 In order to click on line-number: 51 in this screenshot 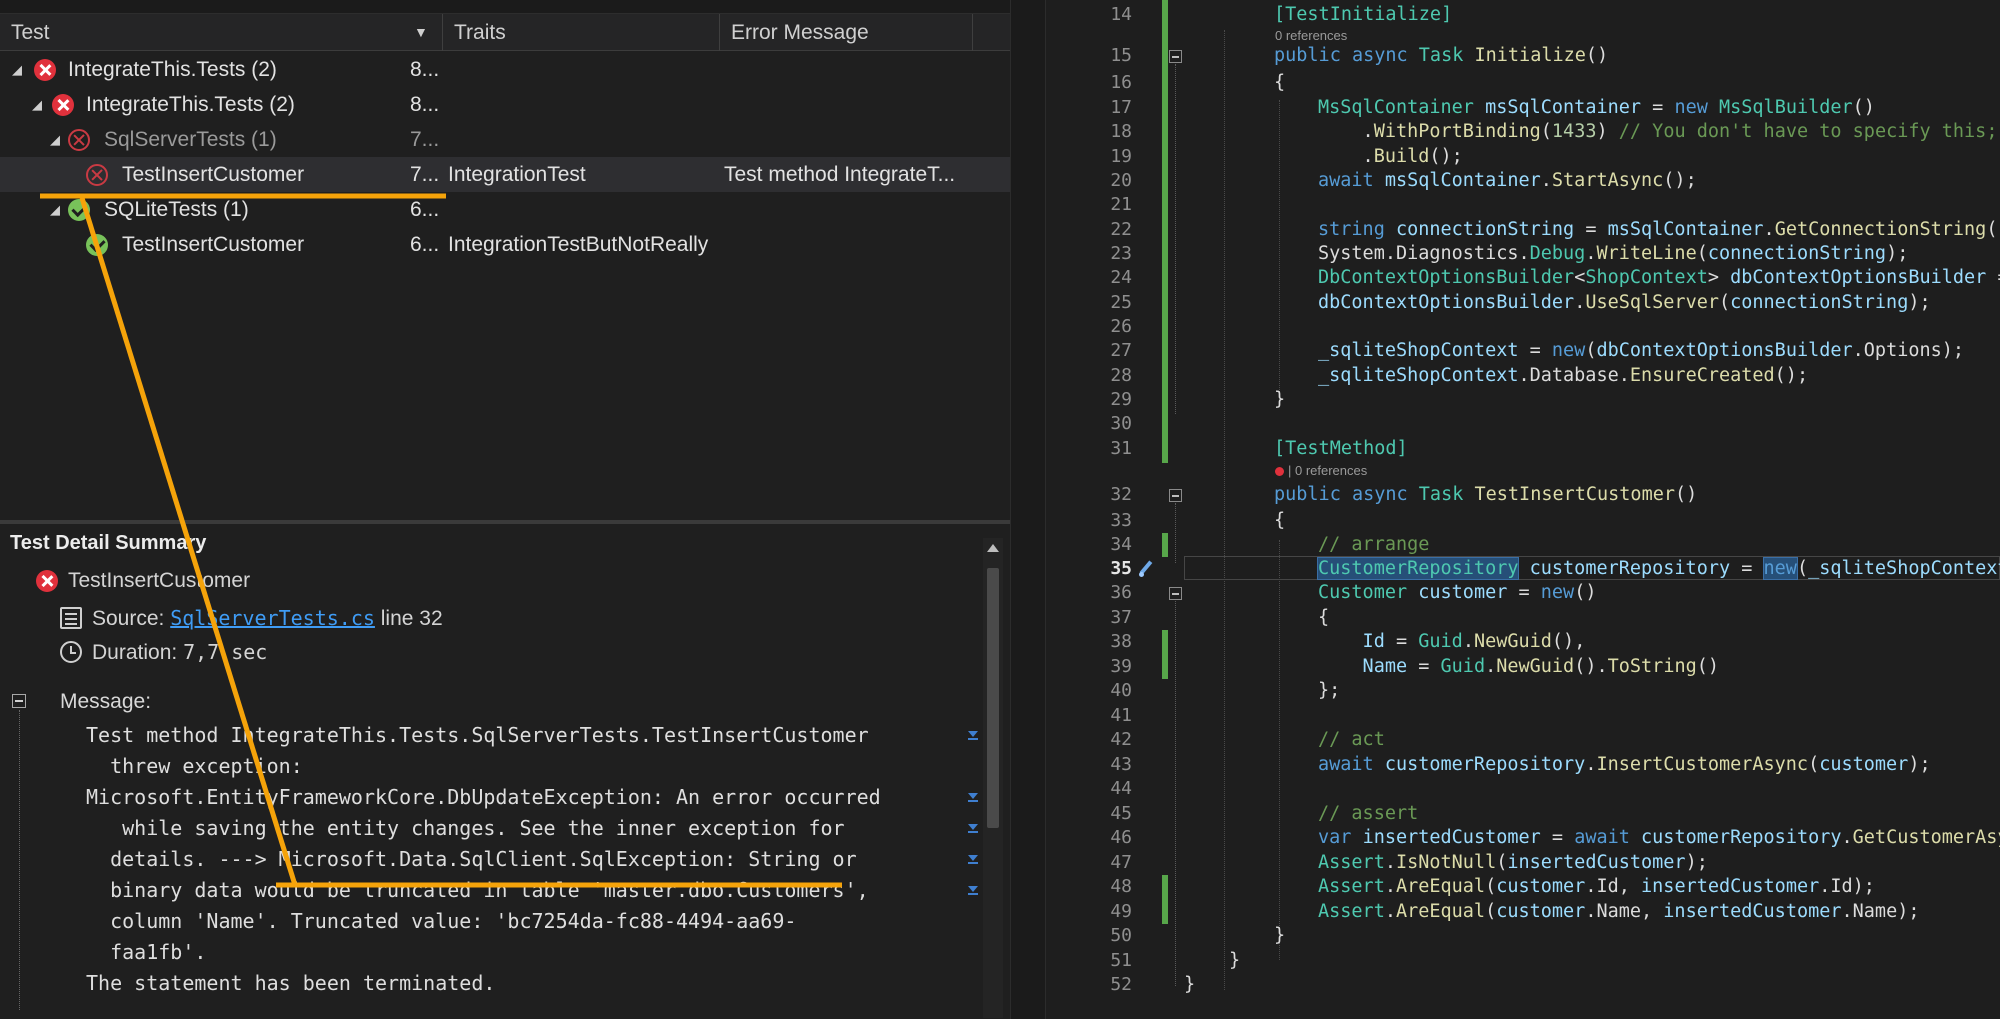, I will do `click(1121, 960)`.